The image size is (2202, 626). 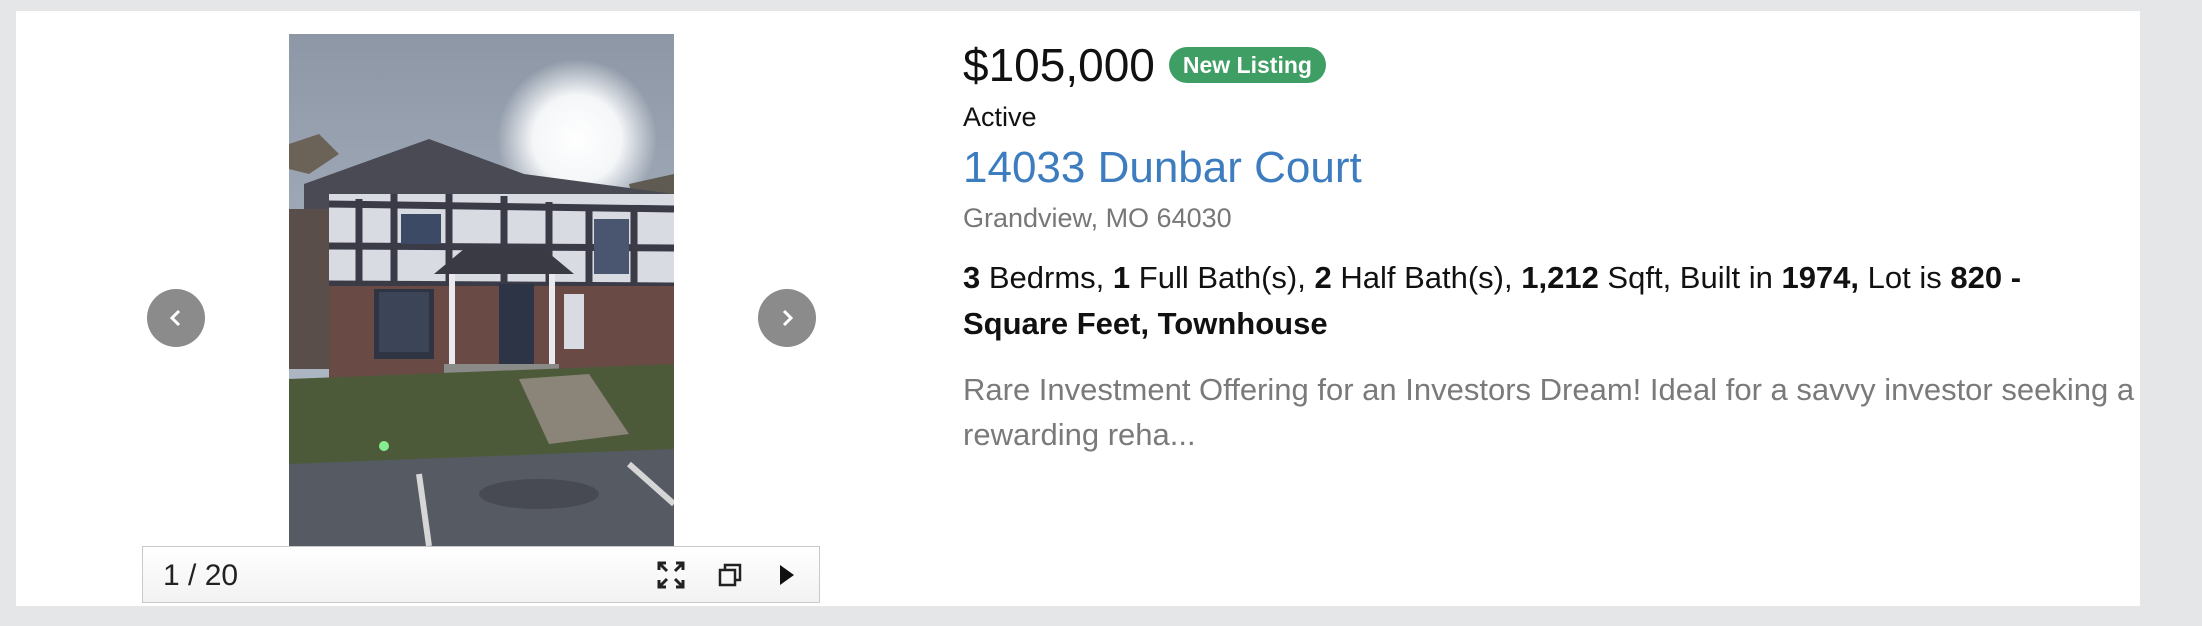 I want to click on chevron-left-icon, so click(x=175, y=318).